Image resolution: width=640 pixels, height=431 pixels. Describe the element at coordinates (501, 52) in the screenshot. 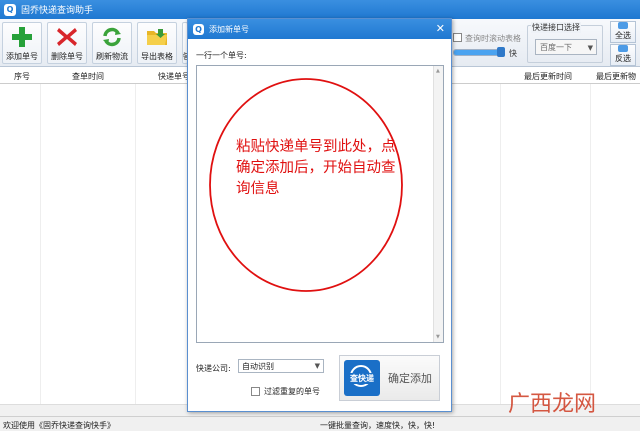

I see `speed-slider-knob` at that location.